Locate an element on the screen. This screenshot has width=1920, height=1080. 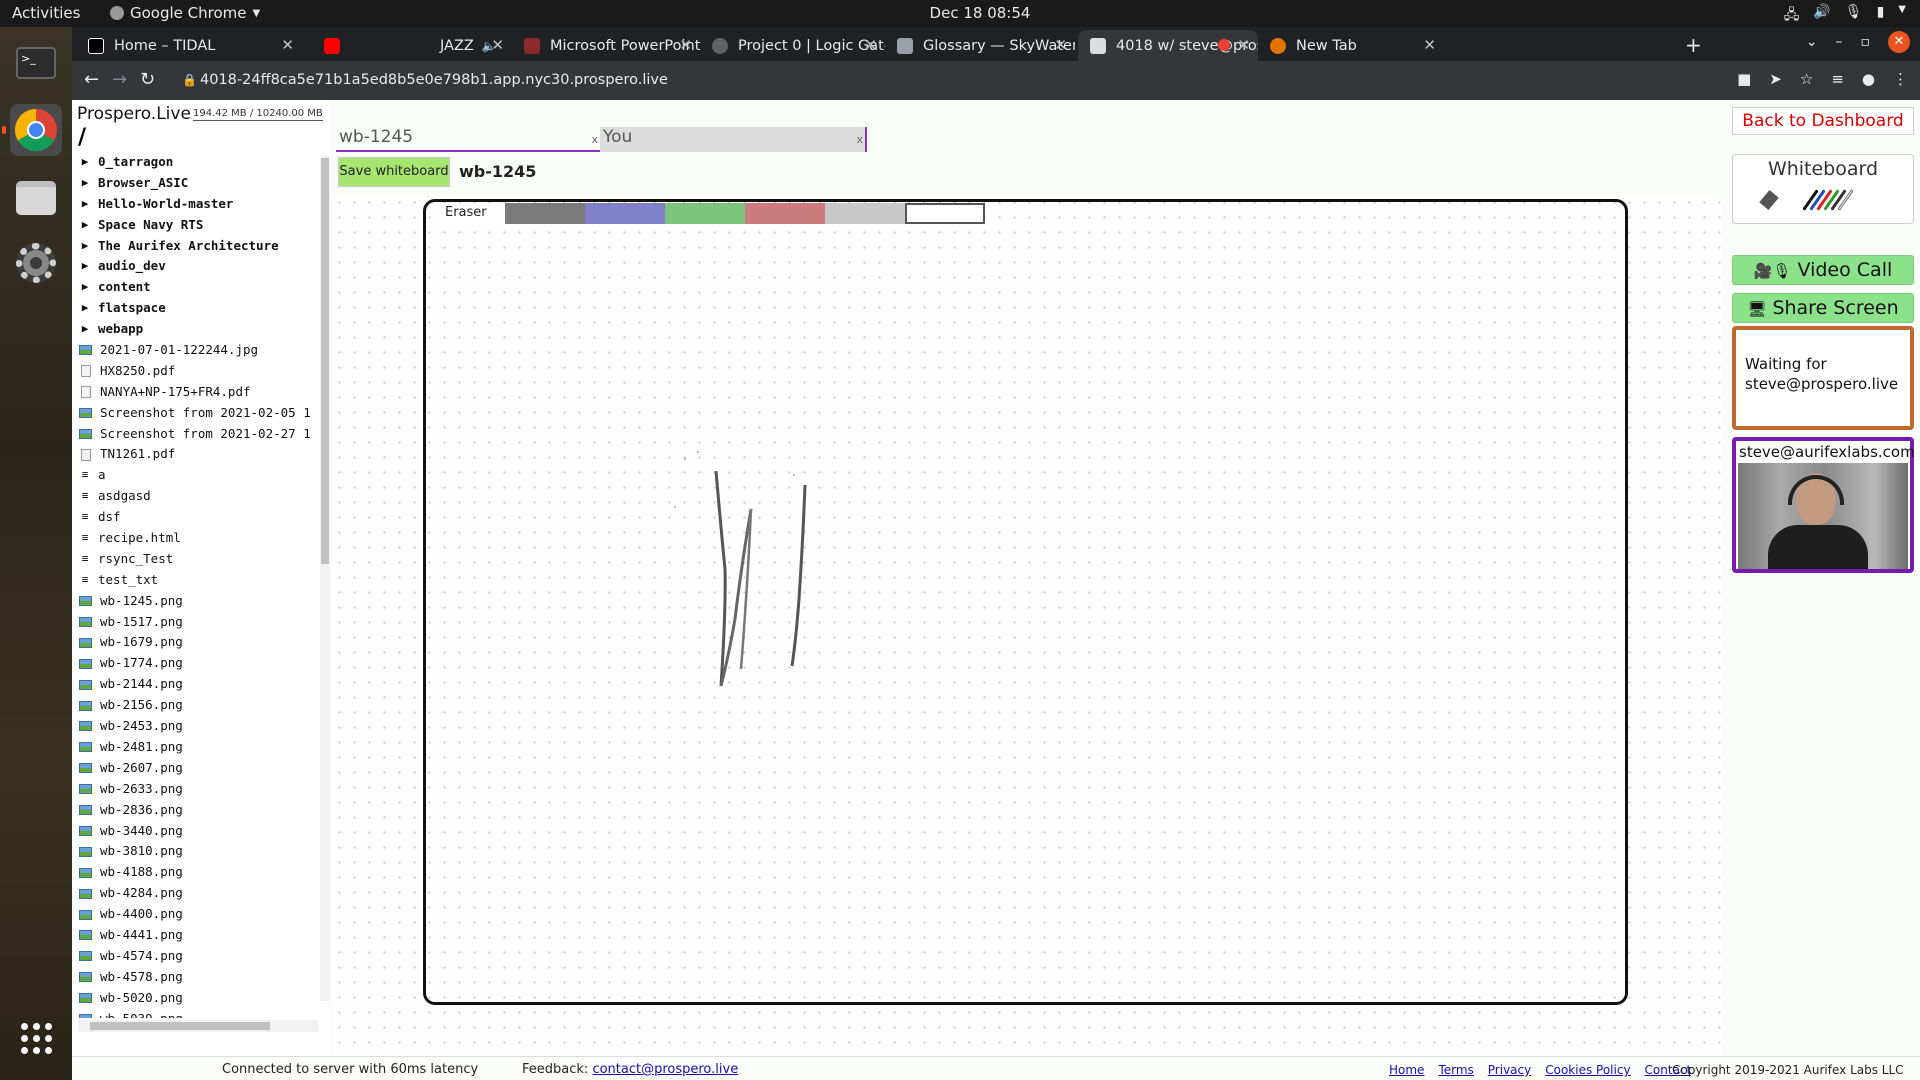
show-apps-button is located at coordinates (36, 1038).